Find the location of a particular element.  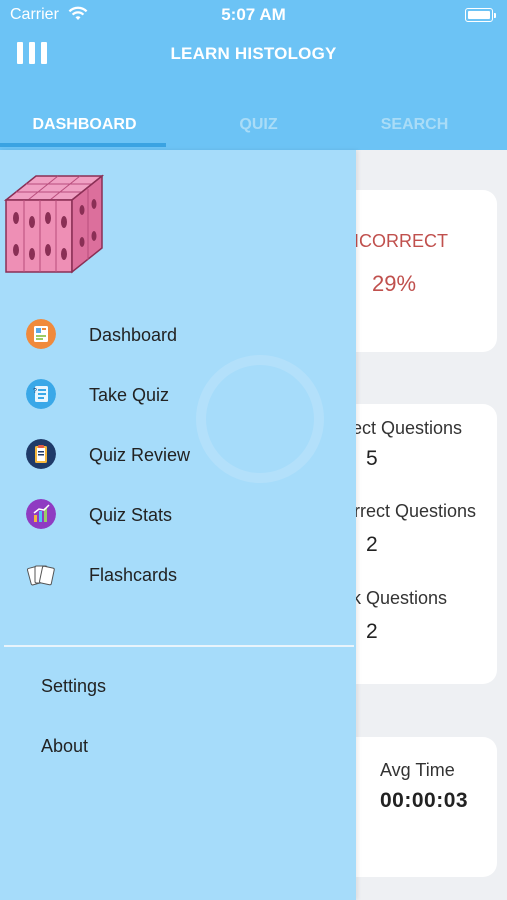

quiz-icon: ? is located at coordinates (41, 394).